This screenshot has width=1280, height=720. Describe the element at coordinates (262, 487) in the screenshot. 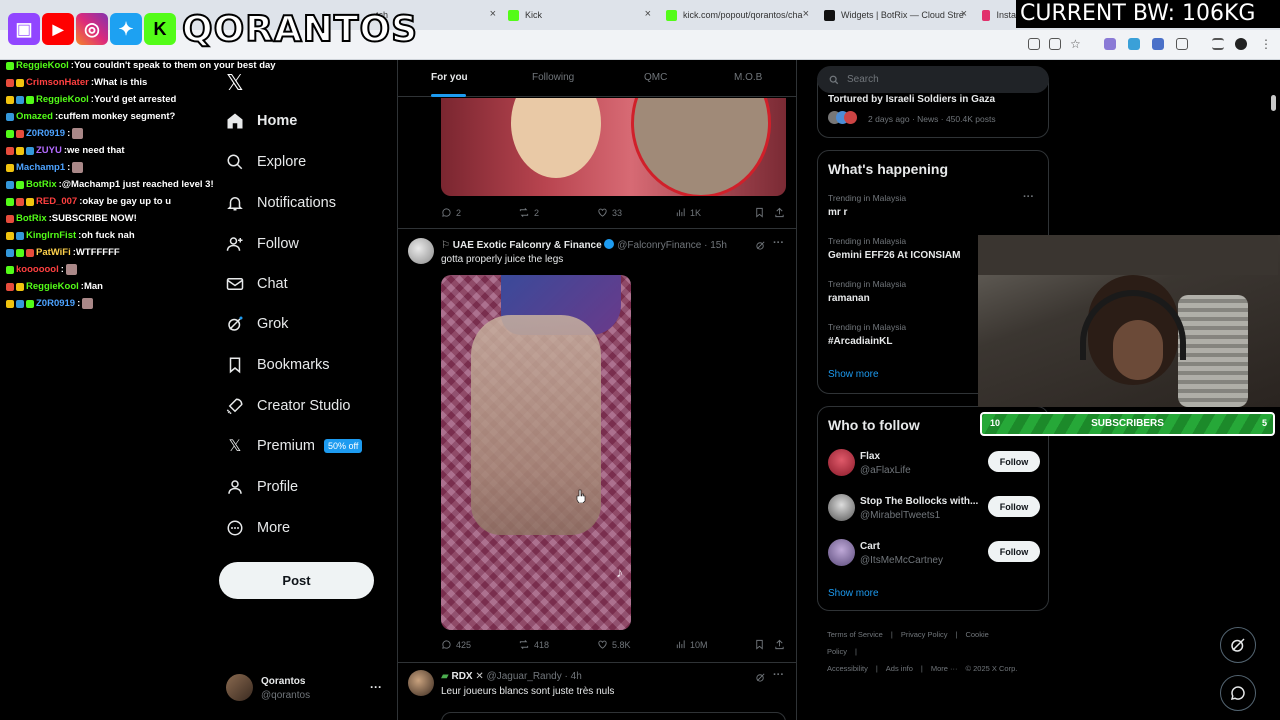

I see `nav-profile: Profile` at that location.